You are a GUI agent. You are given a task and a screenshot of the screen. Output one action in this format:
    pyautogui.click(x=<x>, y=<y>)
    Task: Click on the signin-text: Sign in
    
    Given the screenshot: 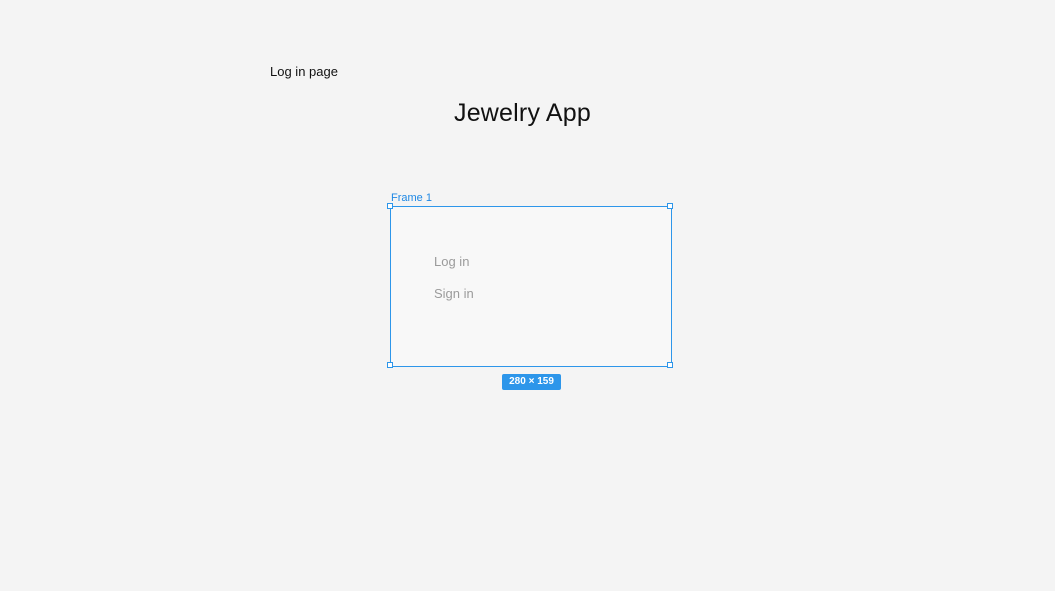 What is the action you would take?
    pyautogui.click(x=454, y=293)
    